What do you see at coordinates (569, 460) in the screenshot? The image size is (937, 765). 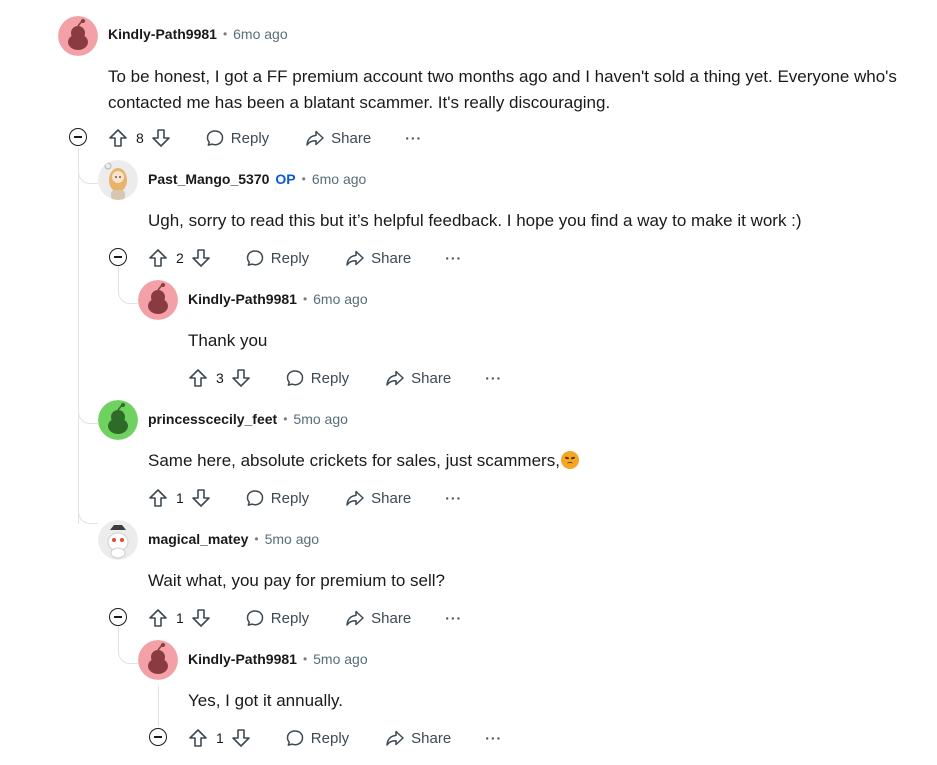 I see `disappointed-face-emoji-icon` at bounding box center [569, 460].